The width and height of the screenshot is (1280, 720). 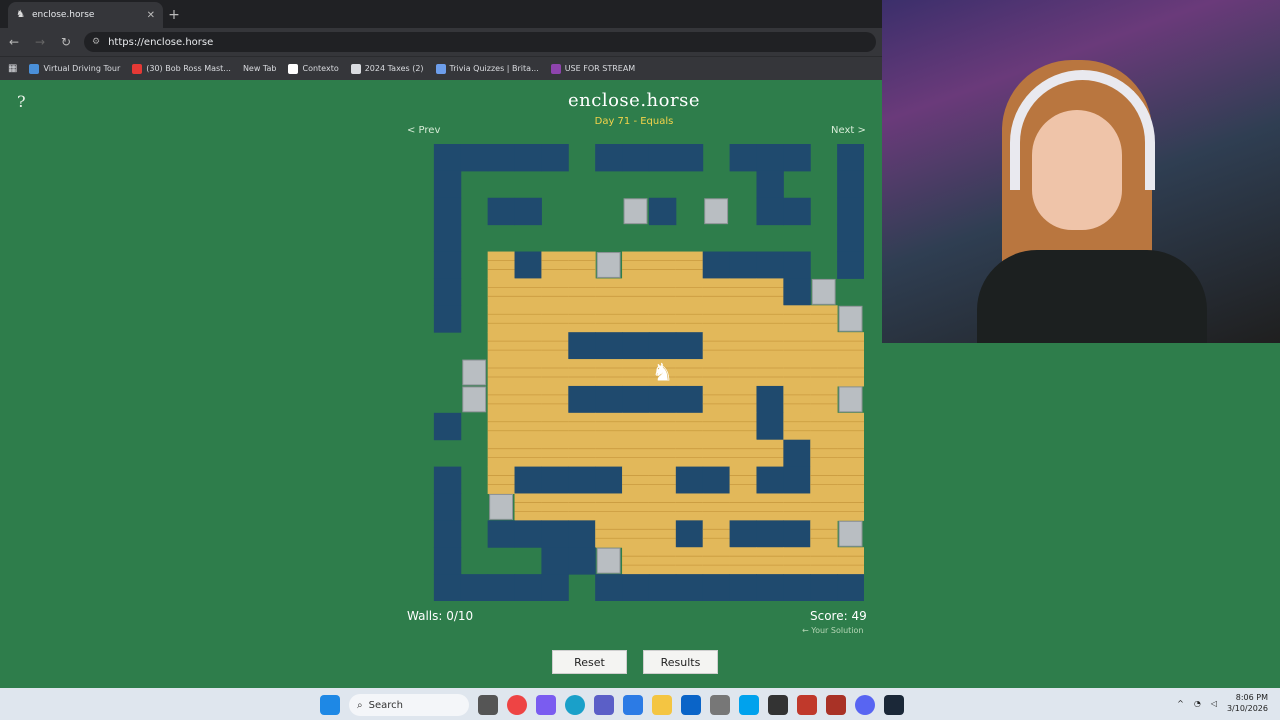 What do you see at coordinates (409, 705) in the screenshot?
I see `taskbar-search: ⌕ Search` at bounding box center [409, 705].